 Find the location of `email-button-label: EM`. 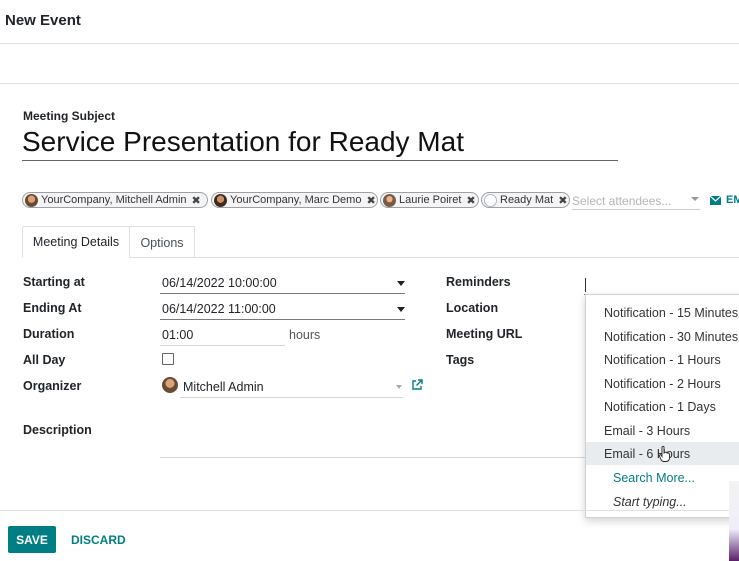

email-button-label: EM is located at coordinates (732, 200).